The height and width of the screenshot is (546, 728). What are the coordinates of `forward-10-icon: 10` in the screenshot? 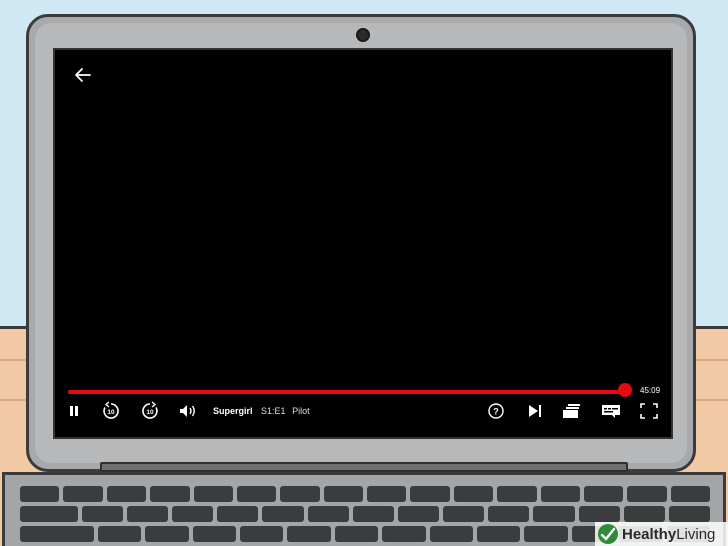 It's located at (150, 411).